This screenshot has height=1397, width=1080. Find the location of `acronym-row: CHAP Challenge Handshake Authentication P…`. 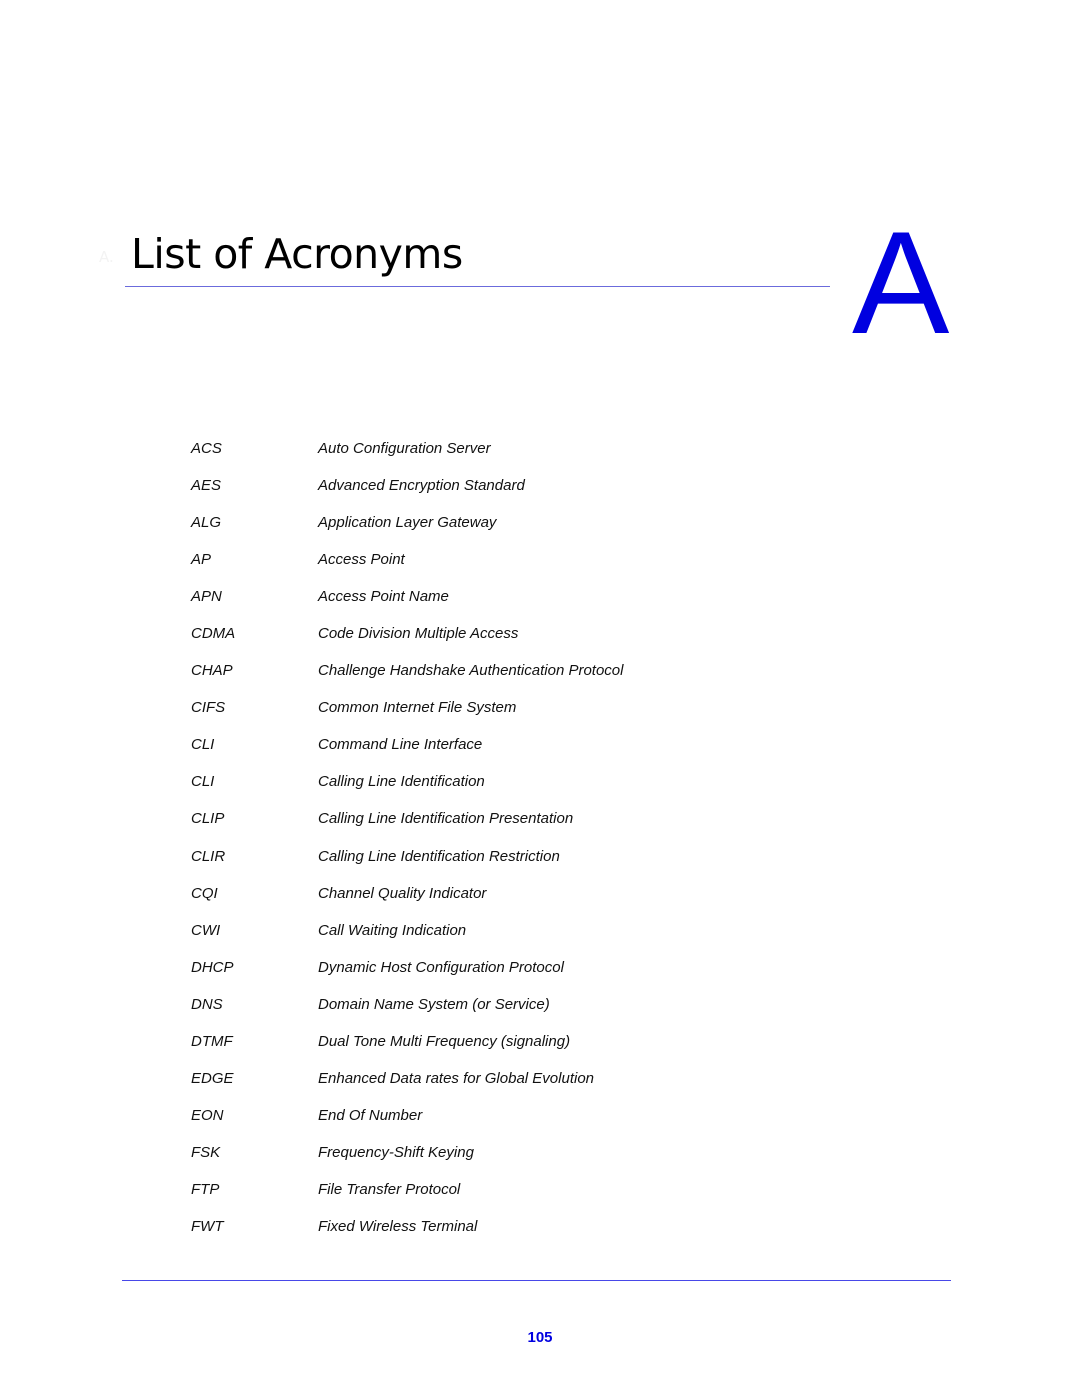

acronym-row: CHAP Challenge Handshake Authentication P… is located at coordinates (407, 678).